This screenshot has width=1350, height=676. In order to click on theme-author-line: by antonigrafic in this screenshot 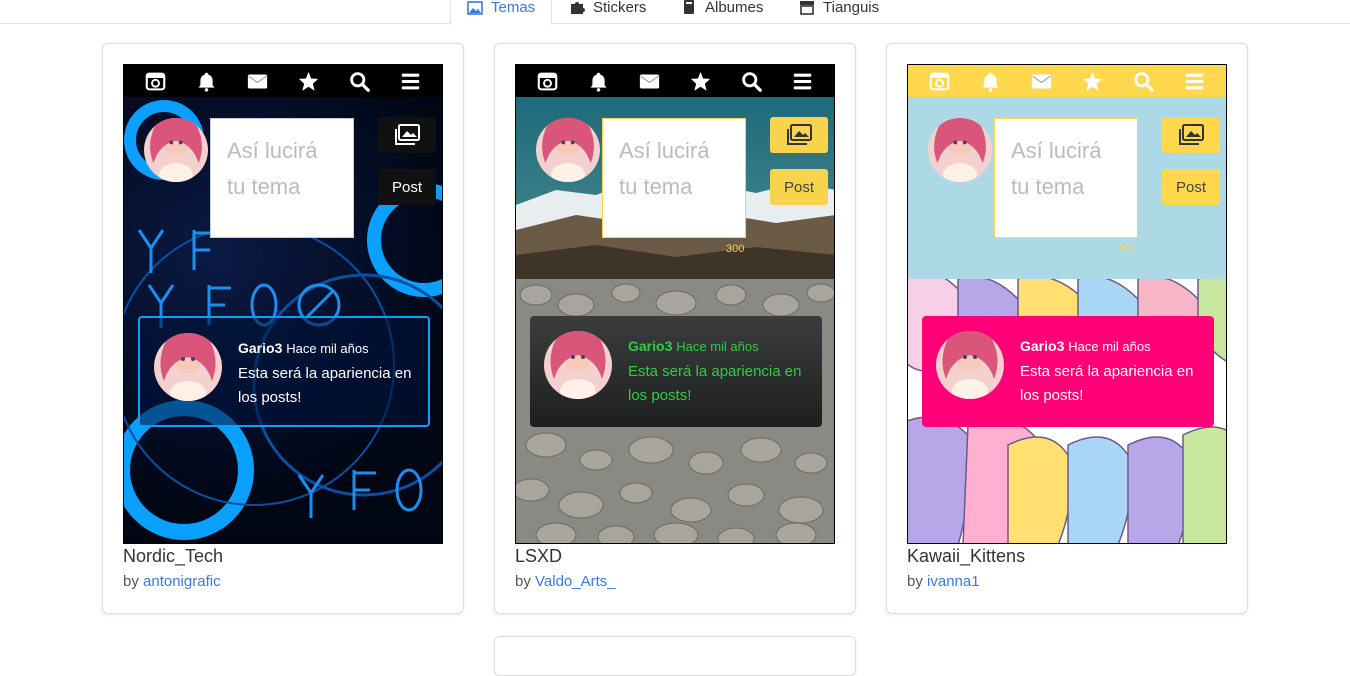, I will do `click(172, 581)`.